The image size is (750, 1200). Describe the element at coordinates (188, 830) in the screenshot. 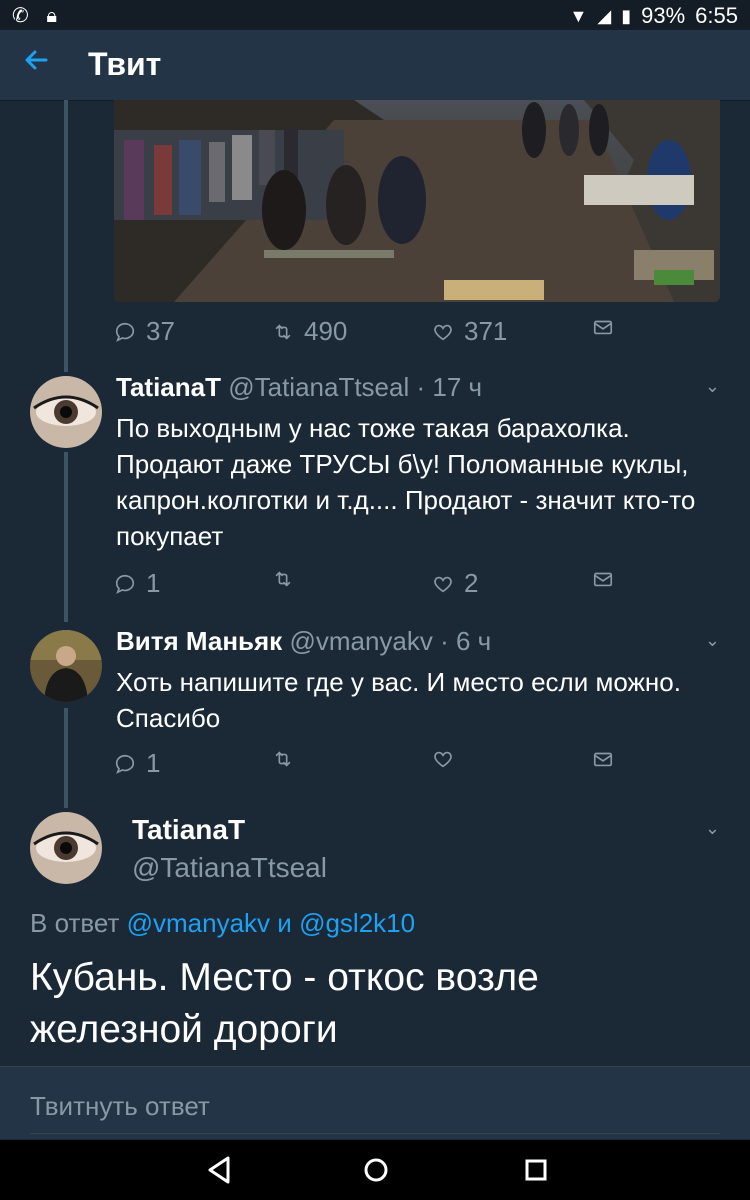

I see `main-tweet-user-name: TatianaT` at that location.